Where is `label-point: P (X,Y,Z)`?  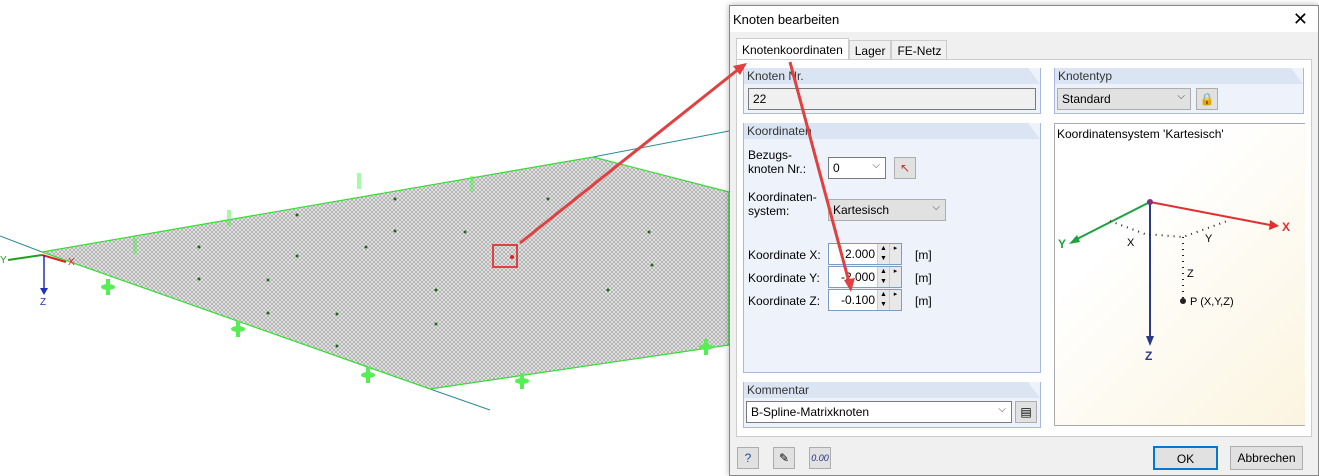
label-point: P (X,Y,Z) is located at coordinates (1212, 302).